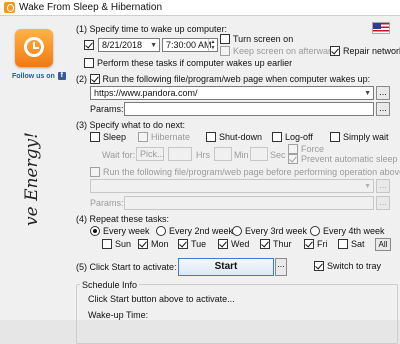 The height and width of the screenshot is (344, 400). Describe the element at coordinates (225, 51) in the screenshot. I see `keep-screen-on-checkbox` at that location.